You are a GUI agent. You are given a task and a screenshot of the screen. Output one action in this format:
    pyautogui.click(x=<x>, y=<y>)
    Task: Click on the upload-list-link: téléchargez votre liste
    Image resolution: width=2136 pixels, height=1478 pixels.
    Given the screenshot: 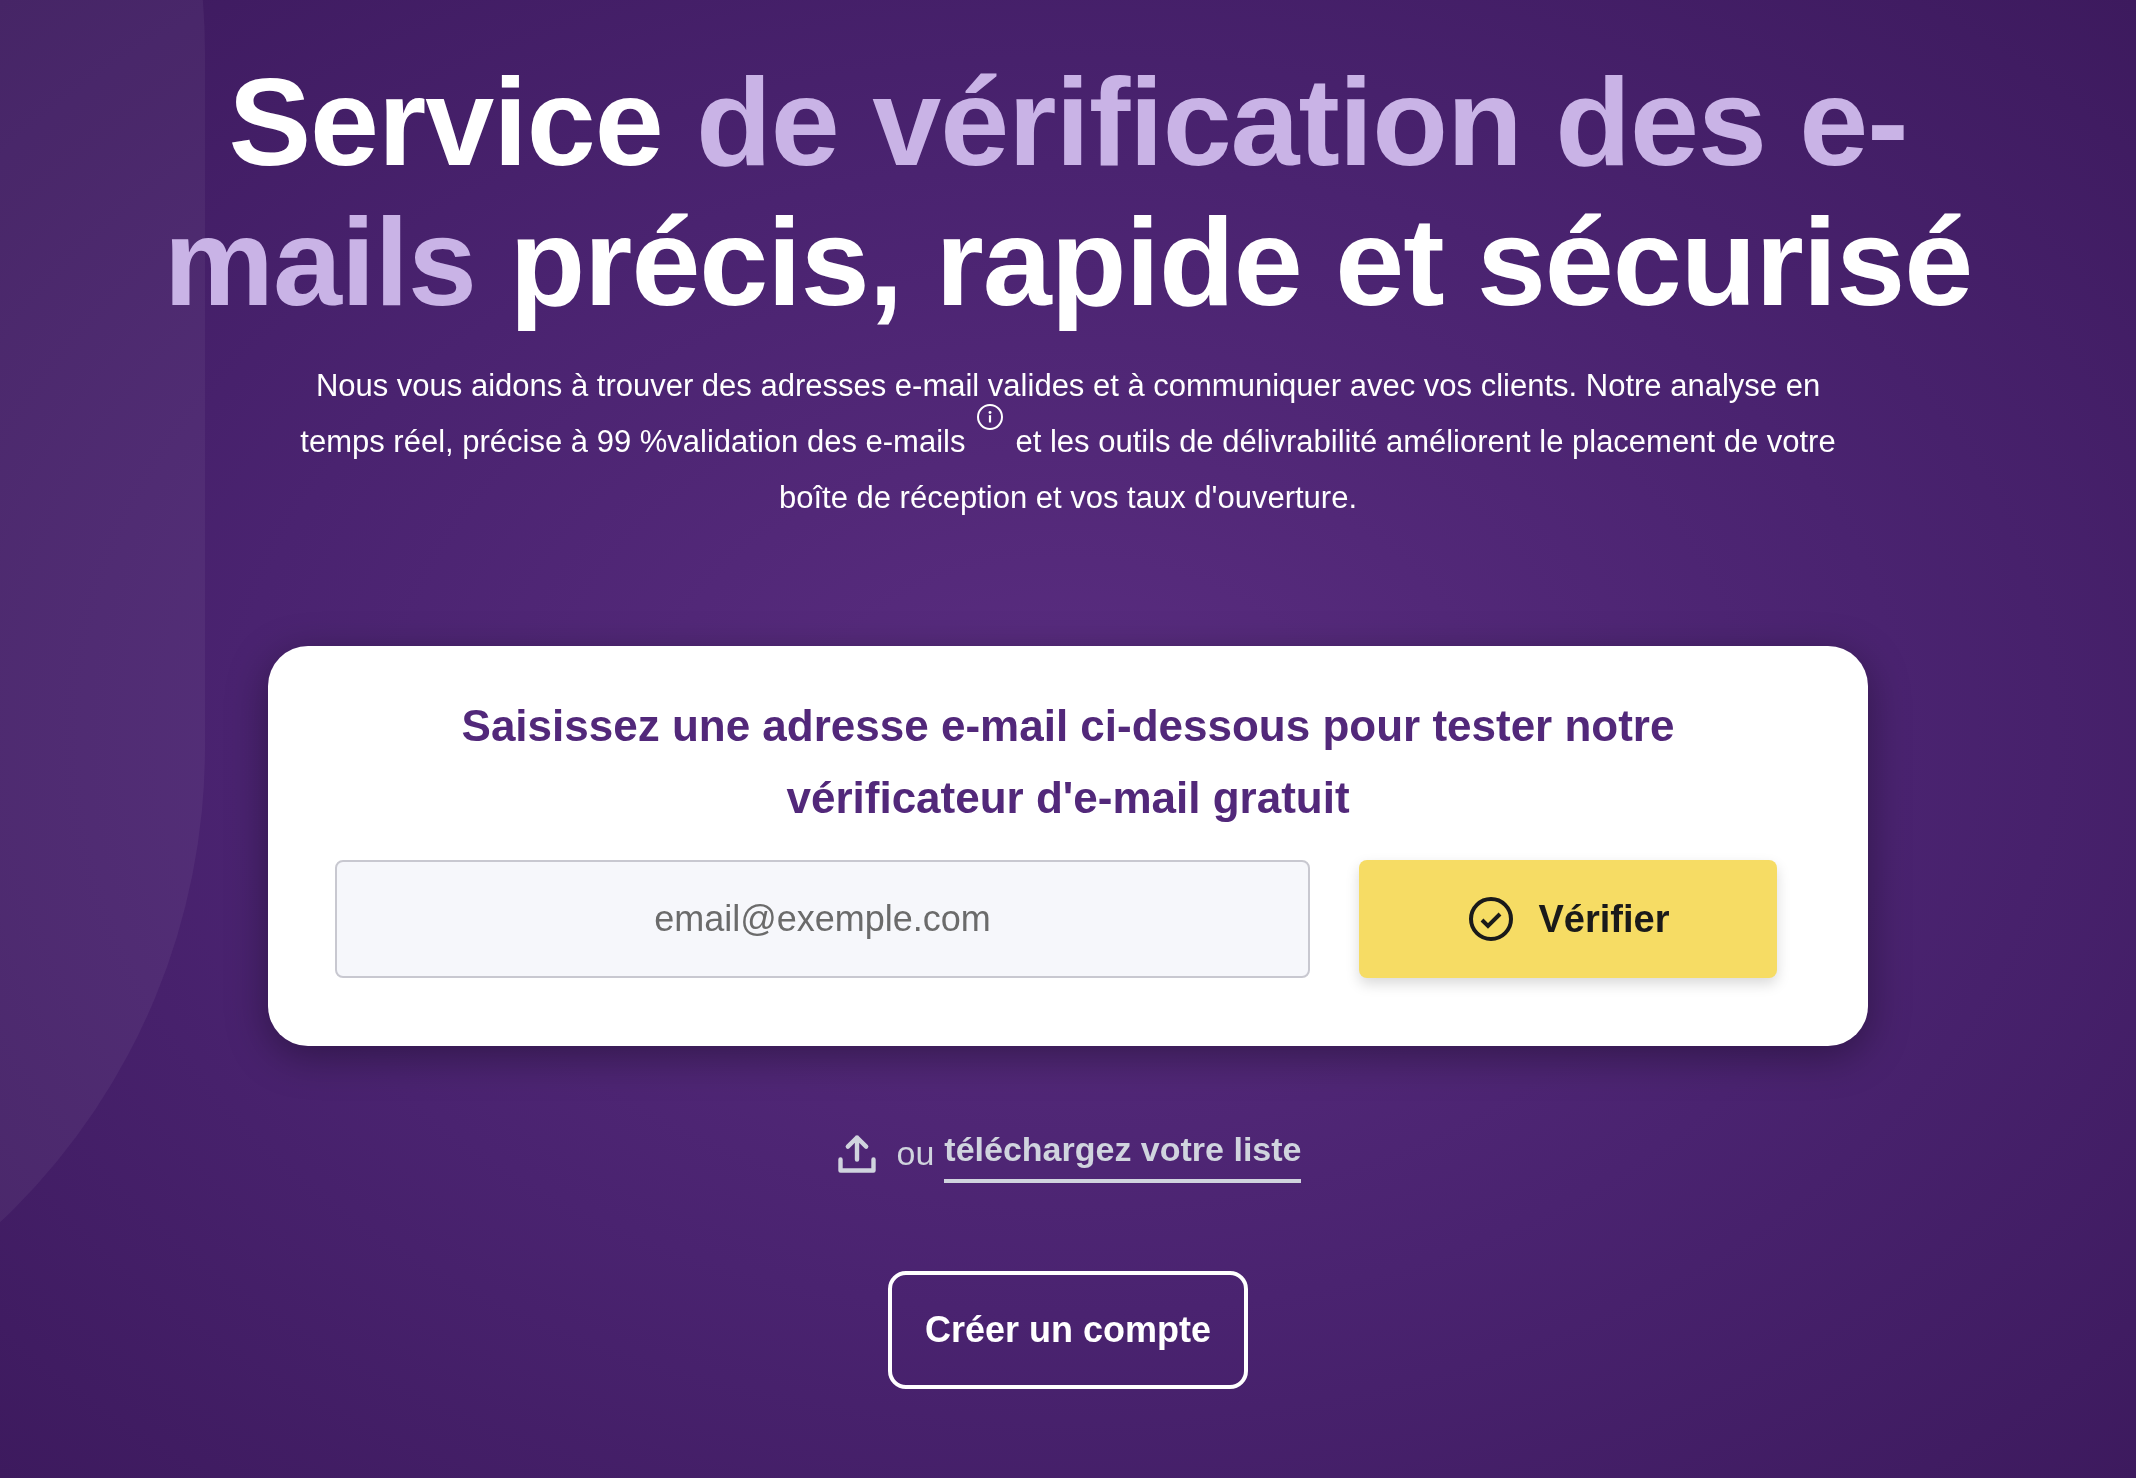 What is the action you would take?
    pyautogui.click(x=1123, y=1153)
    